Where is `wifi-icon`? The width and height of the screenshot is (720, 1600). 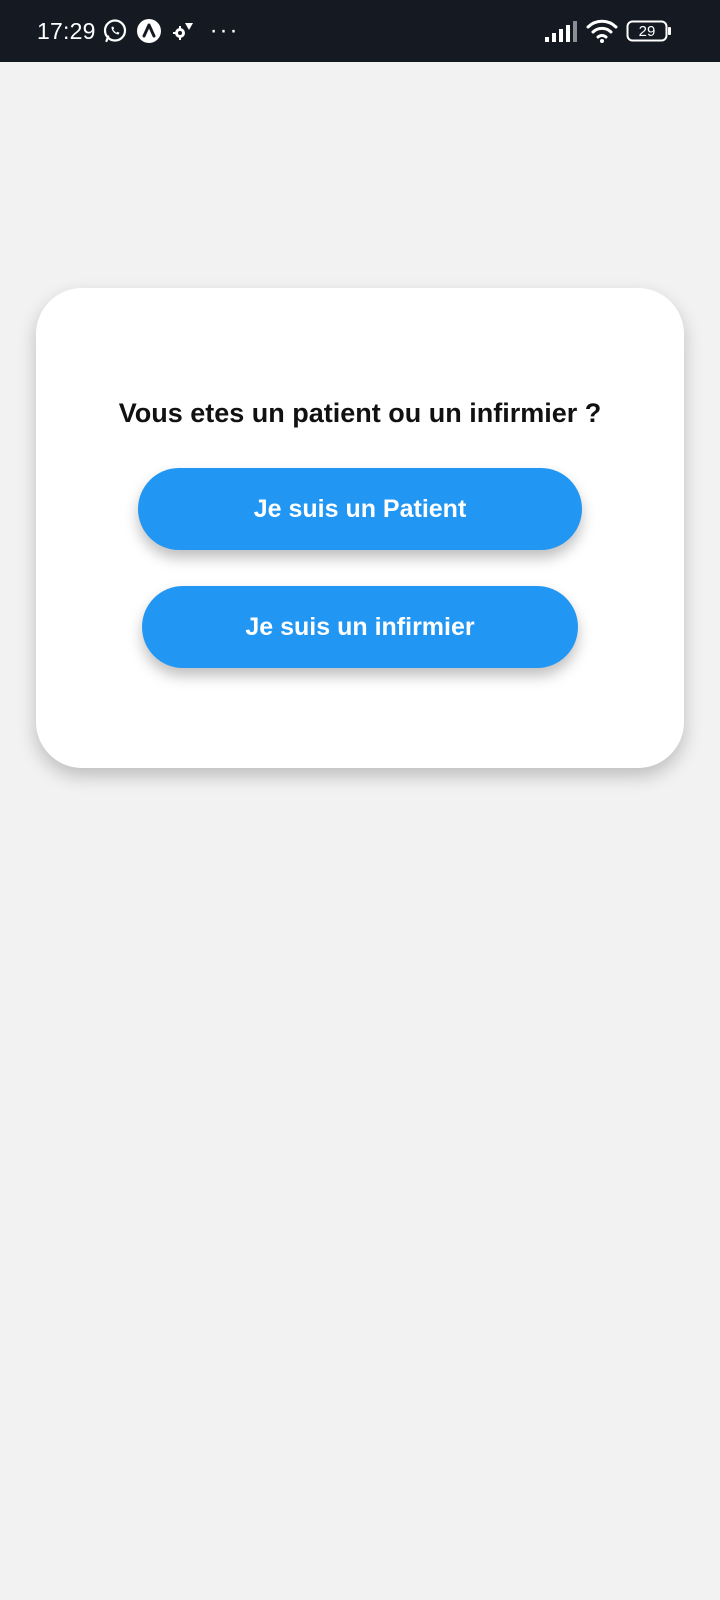 wifi-icon is located at coordinates (602, 31).